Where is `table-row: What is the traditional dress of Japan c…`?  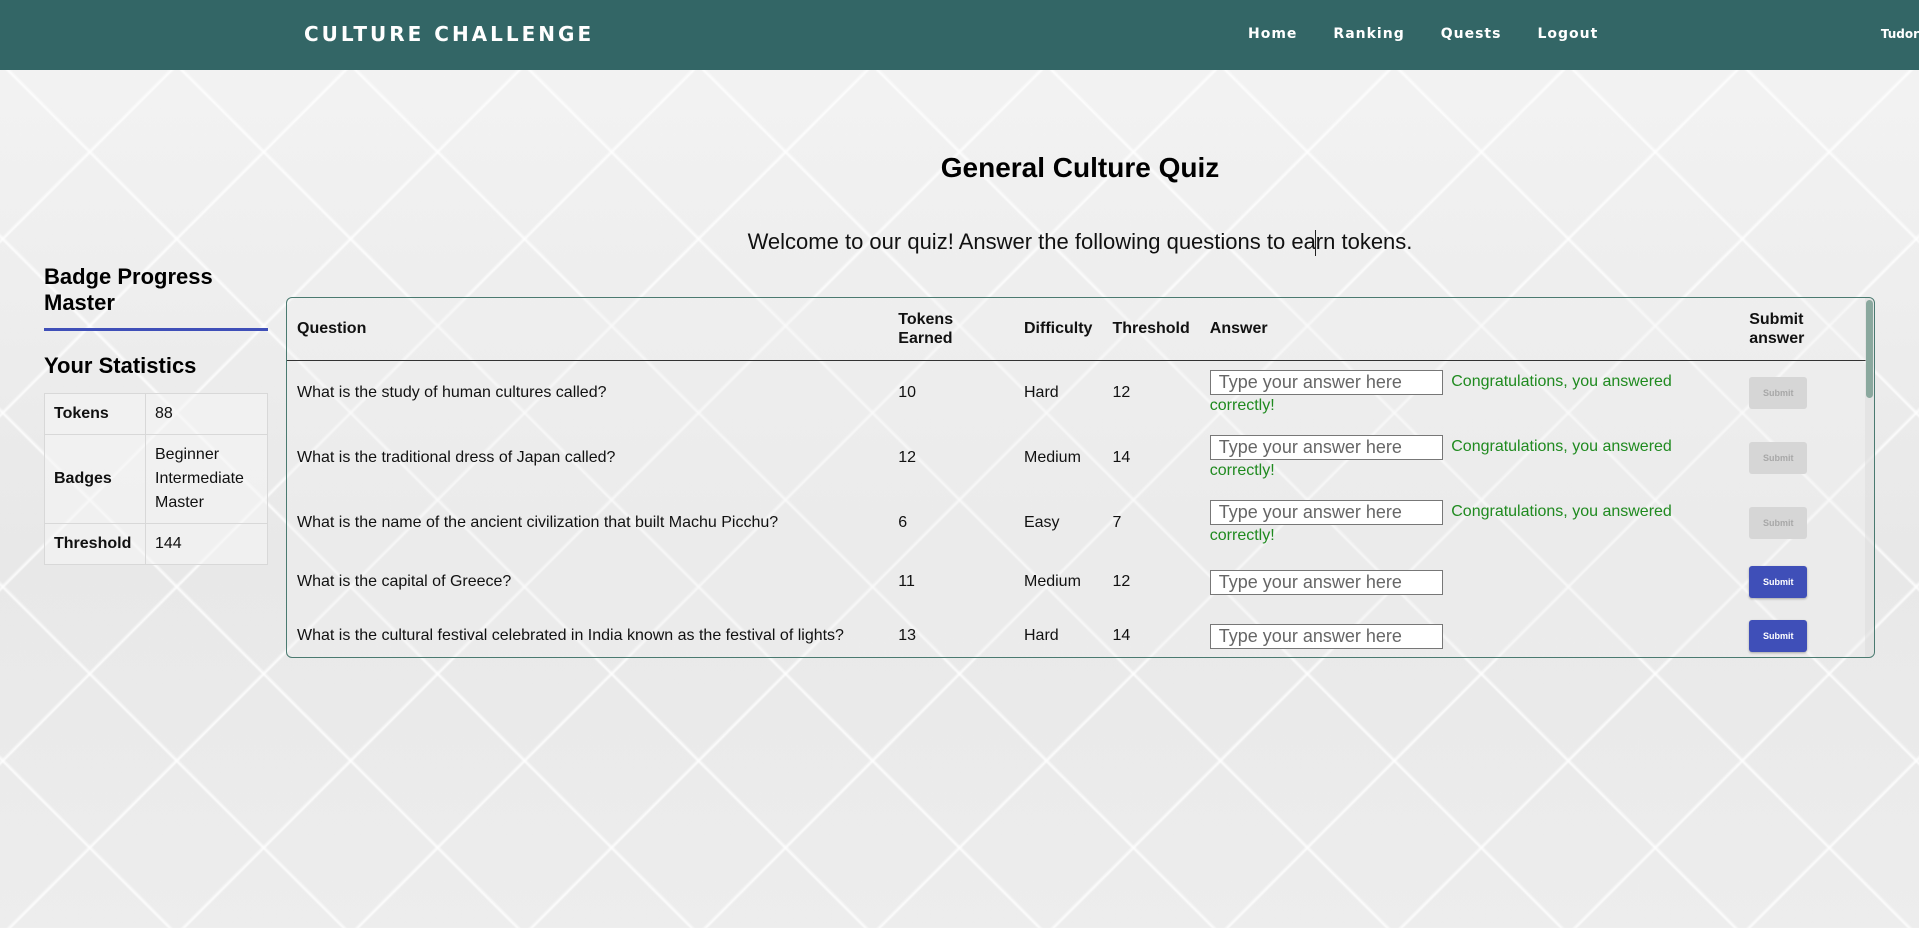
table-row: What is the traditional dress of Japan c… is located at coordinates (1077, 457).